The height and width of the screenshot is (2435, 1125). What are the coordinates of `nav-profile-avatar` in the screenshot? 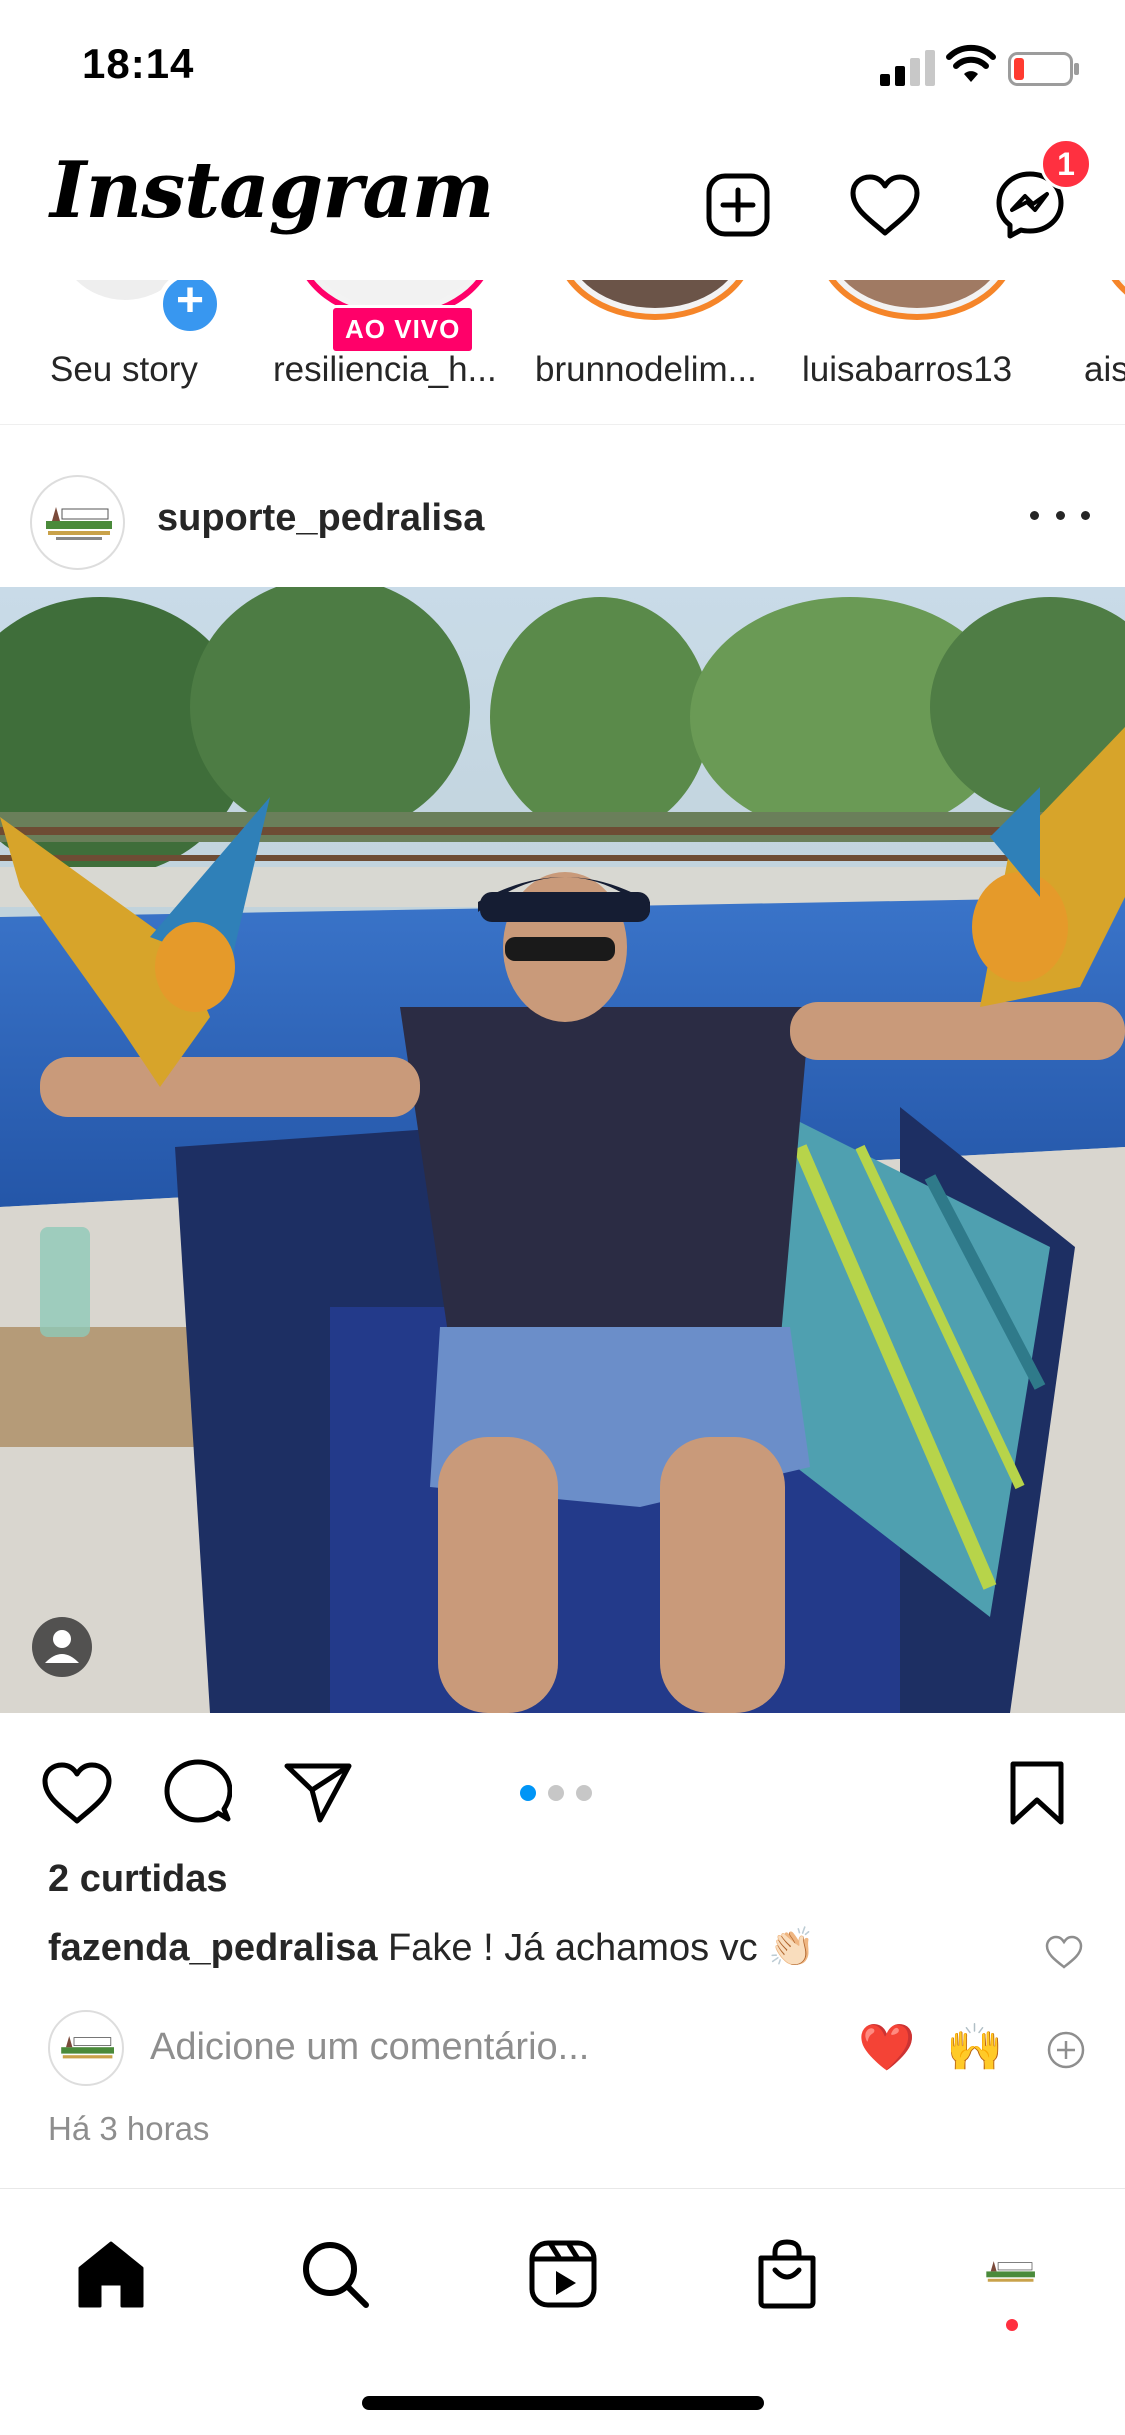 It's located at (1011, 2274).